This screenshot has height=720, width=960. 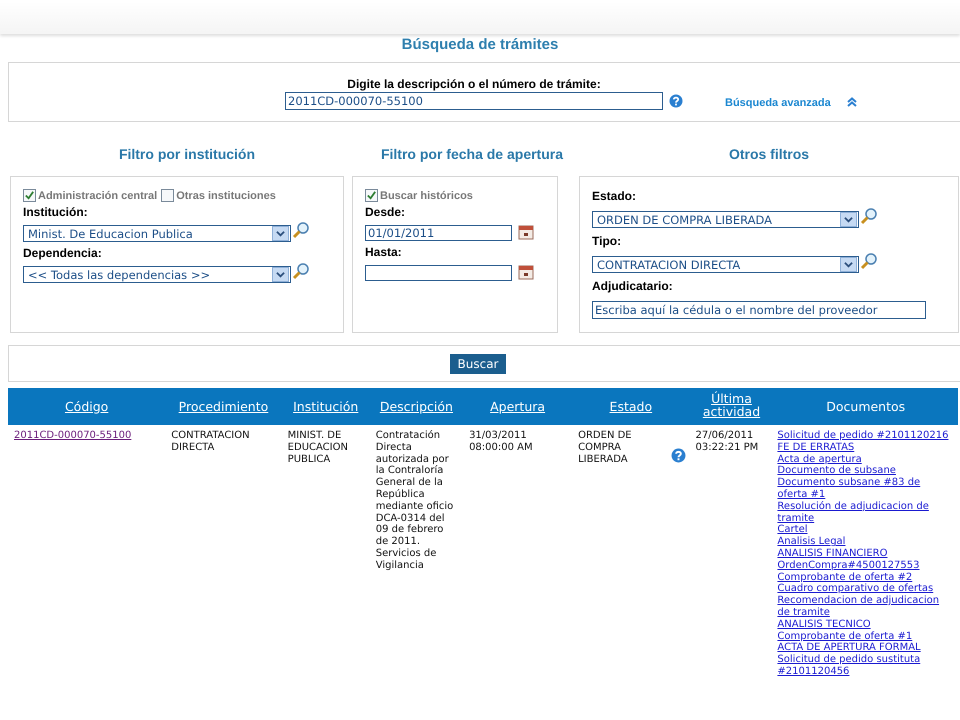 What do you see at coordinates (607, 241) in the screenshot?
I see `field-label: Tipo:` at bounding box center [607, 241].